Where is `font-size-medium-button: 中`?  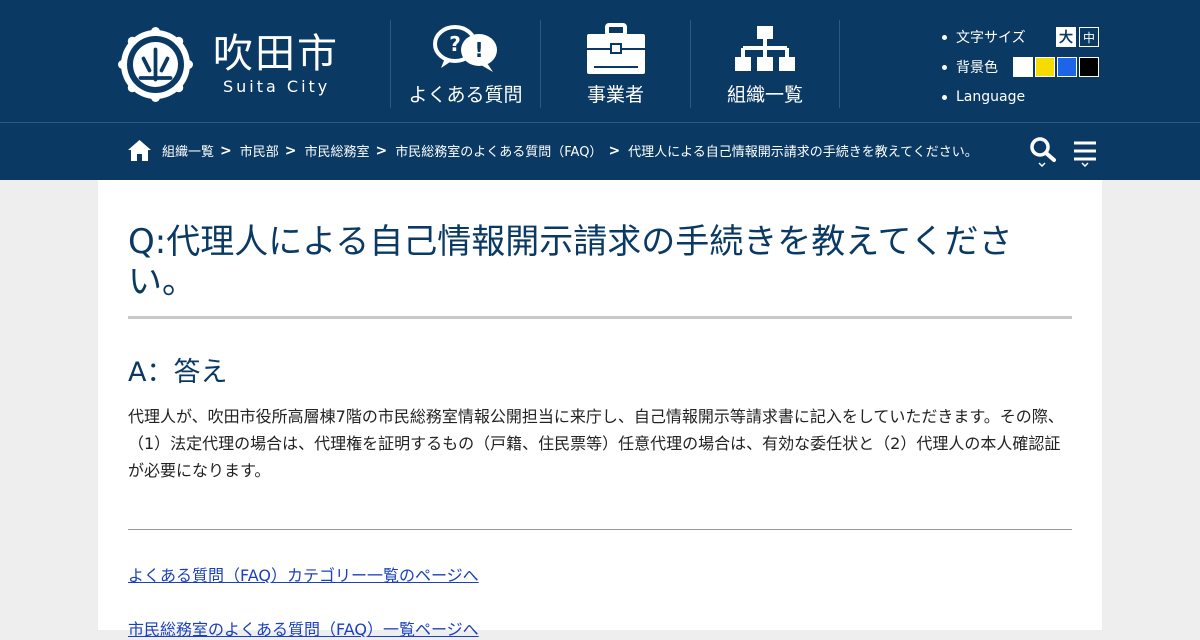 font-size-medium-button: 中 is located at coordinates (1089, 37).